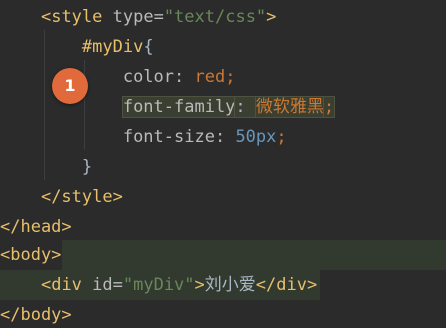 The image size is (446, 328). I want to click on code-line: <div id="myDiv">刘小爱</div>, so click(160, 285).